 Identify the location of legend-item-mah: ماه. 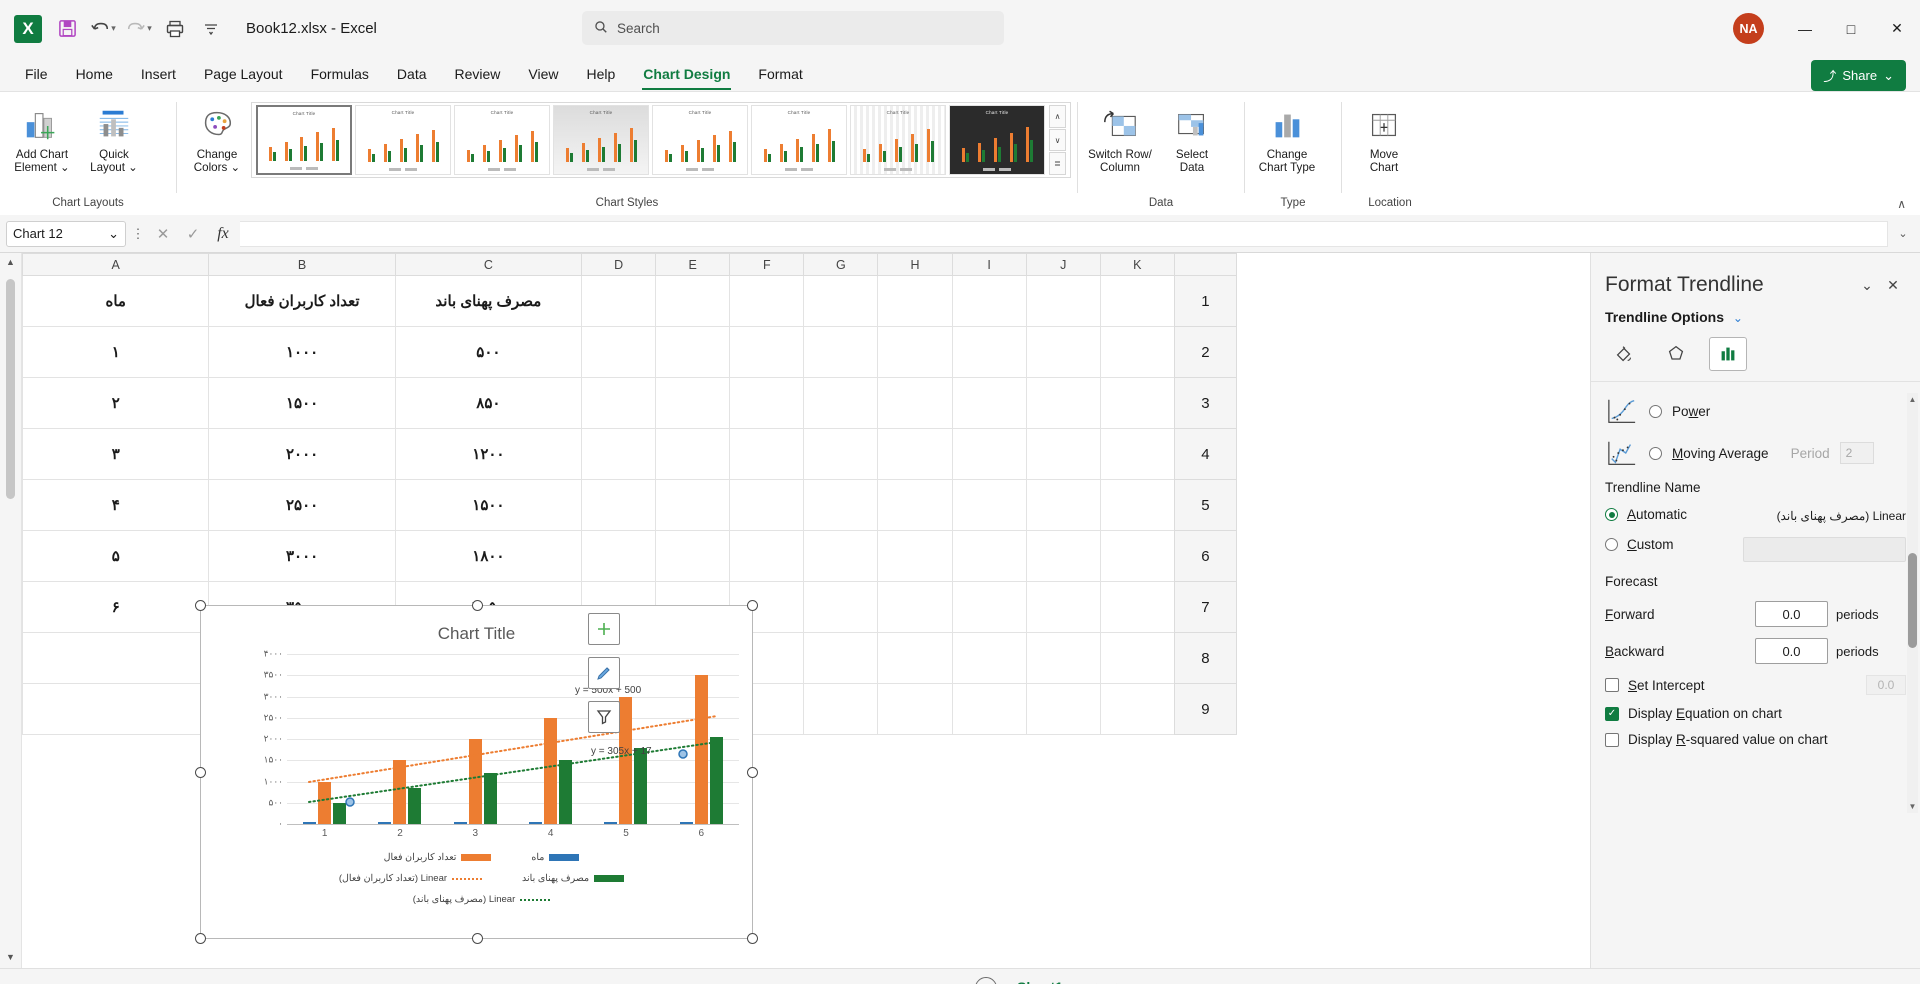
(555, 857).